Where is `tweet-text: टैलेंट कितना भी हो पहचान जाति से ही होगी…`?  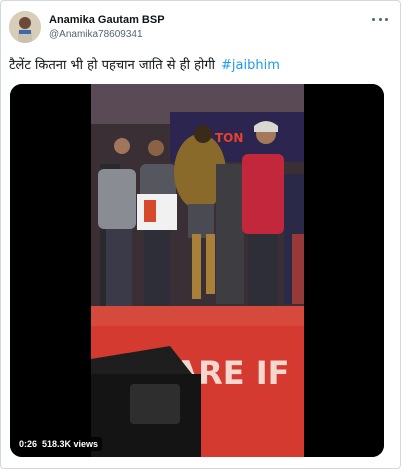 tweet-text: टैलेंट कितना भी हो पहचान जाति से ही होगी… is located at coordinates (144, 64).